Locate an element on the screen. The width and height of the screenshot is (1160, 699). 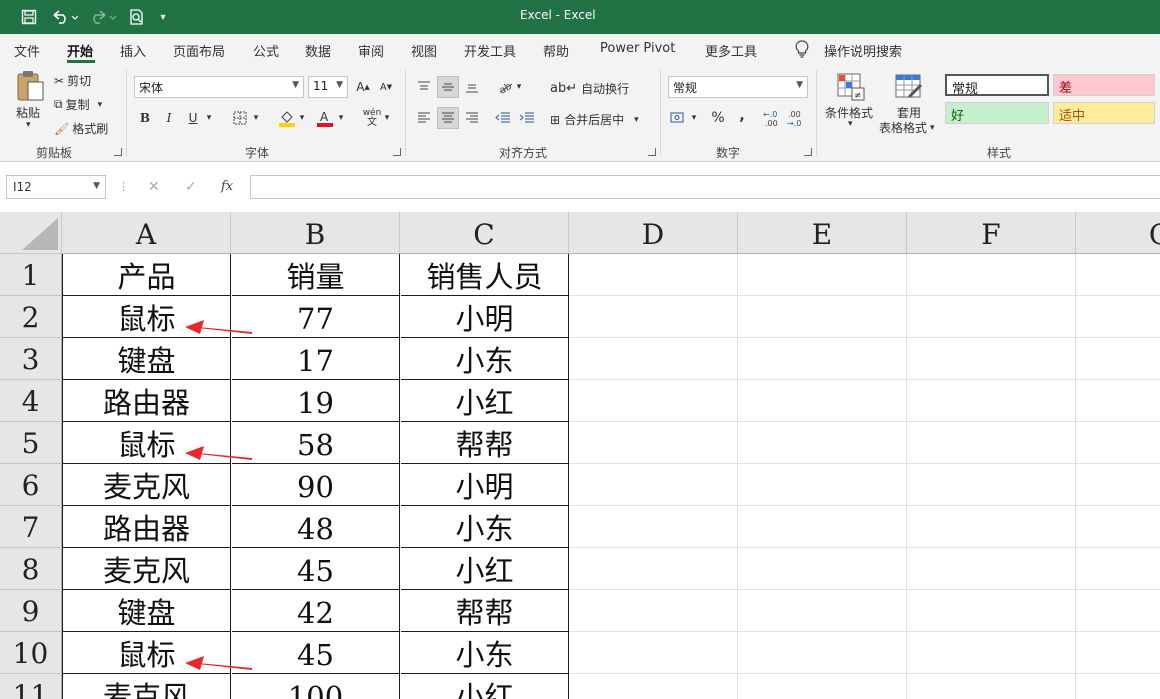
cell-b6: 90 is located at coordinates (316, 485).